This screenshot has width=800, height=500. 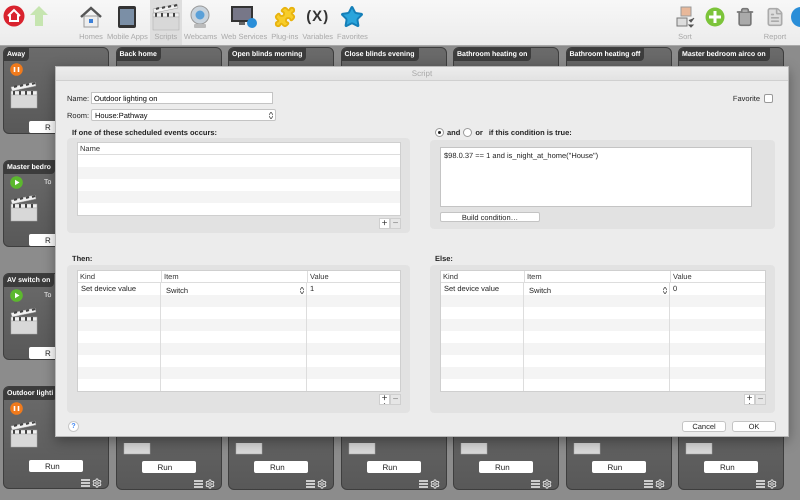 What do you see at coordinates (422, 73) in the screenshot?
I see `dialog-title: Script` at bounding box center [422, 73].